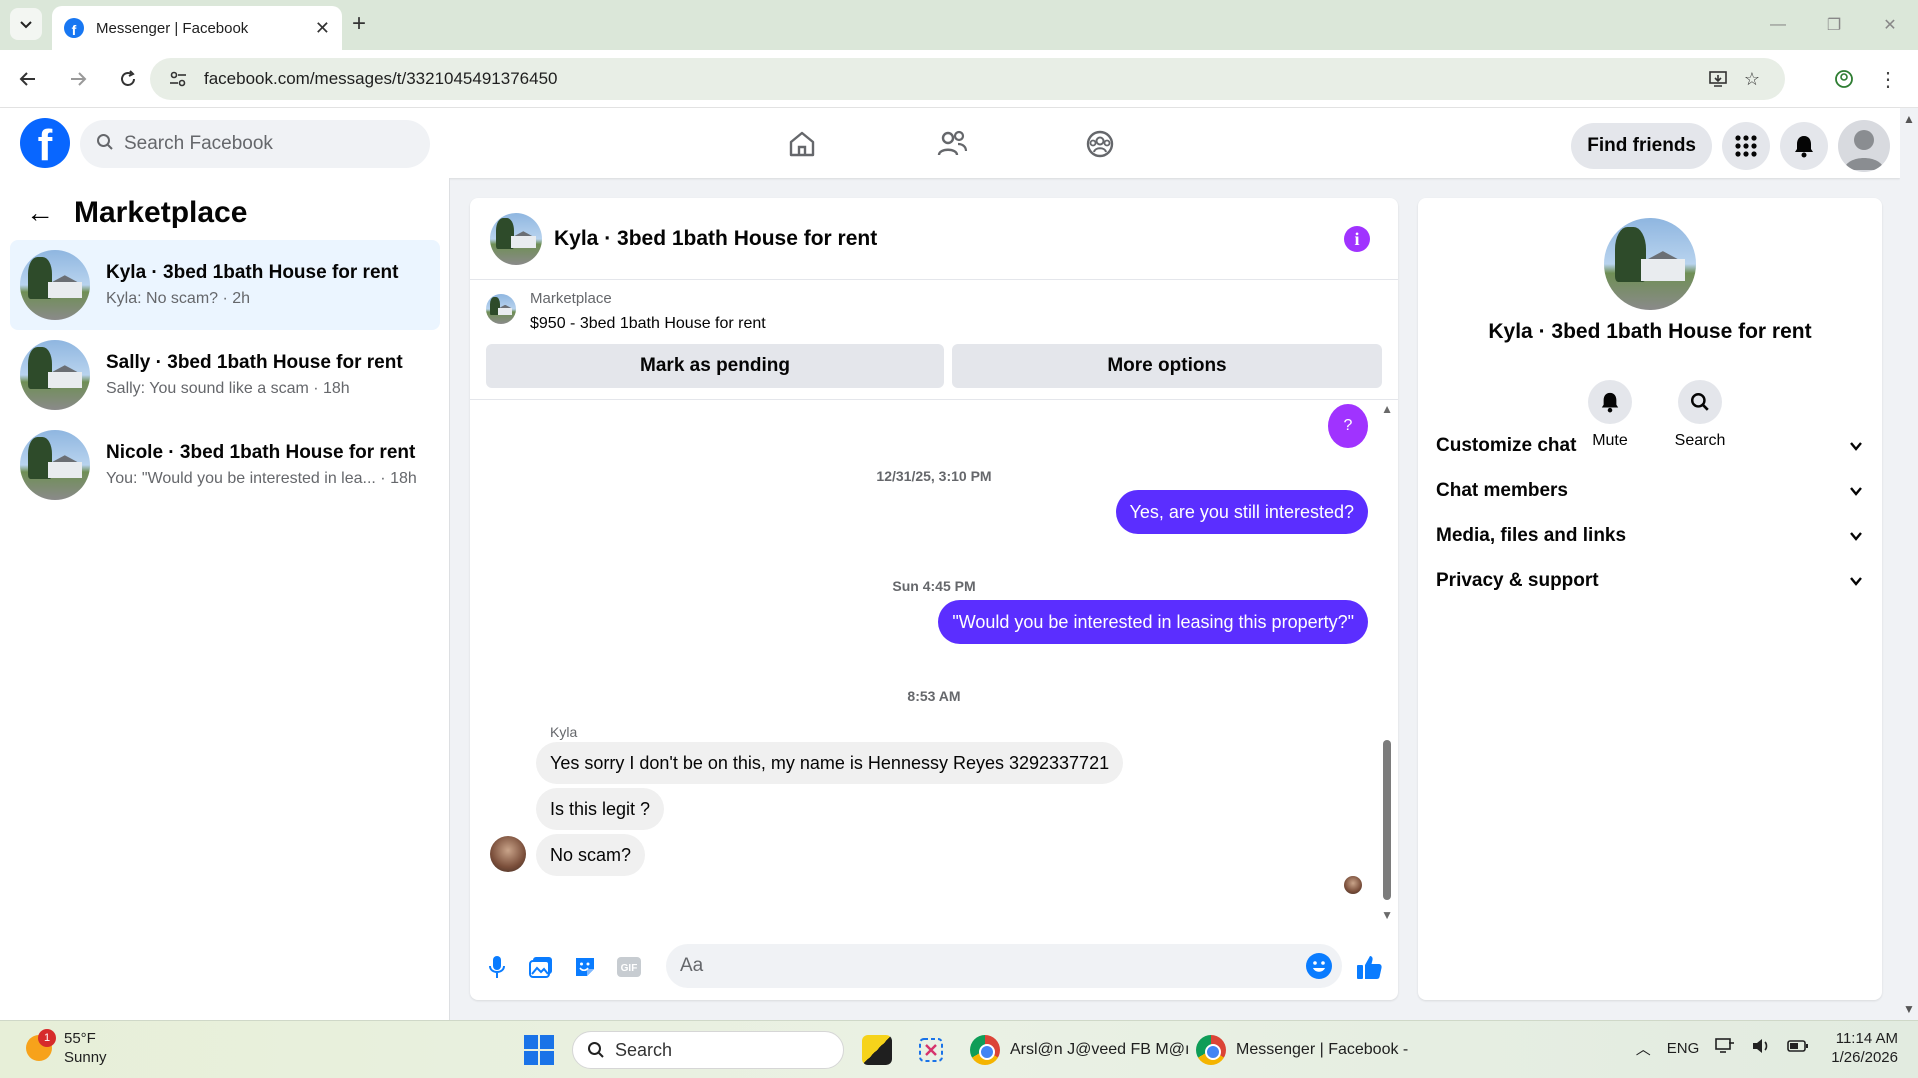  Describe the element at coordinates (1167, 366) in the screenshot. I see `more-options-button: More options` at that location.